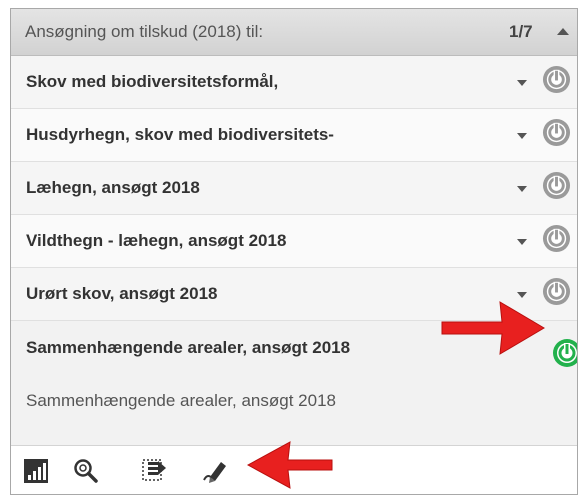 Image resolution: width=584 pixels, height=499 pixels. Describe the element at coordinates (156, 240) in the screenshot. I see `list-item-label: Vildthegn - læhegn, ansøgt 2018` at that location.